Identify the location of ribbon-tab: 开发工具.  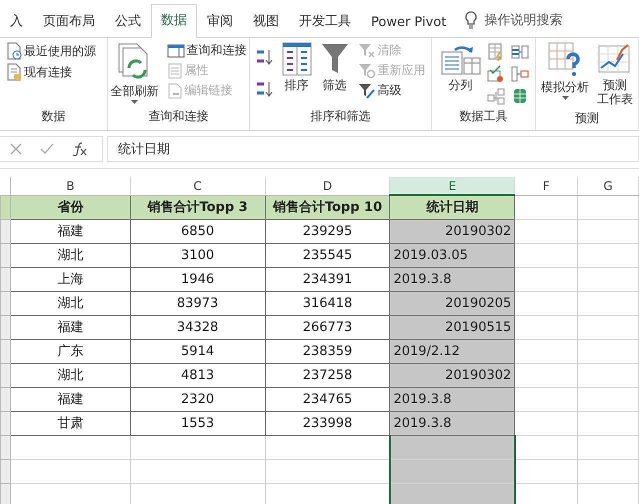
(325, 21).